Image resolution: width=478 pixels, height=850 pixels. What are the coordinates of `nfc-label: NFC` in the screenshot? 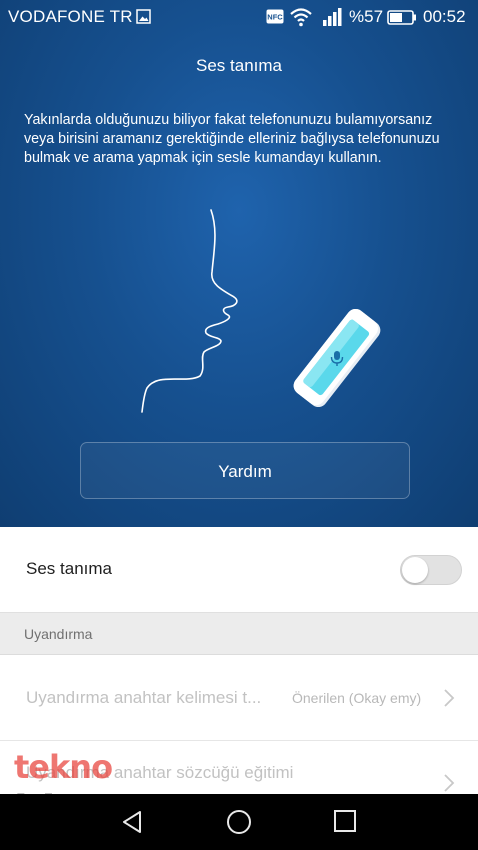 It's located at (275, 17).